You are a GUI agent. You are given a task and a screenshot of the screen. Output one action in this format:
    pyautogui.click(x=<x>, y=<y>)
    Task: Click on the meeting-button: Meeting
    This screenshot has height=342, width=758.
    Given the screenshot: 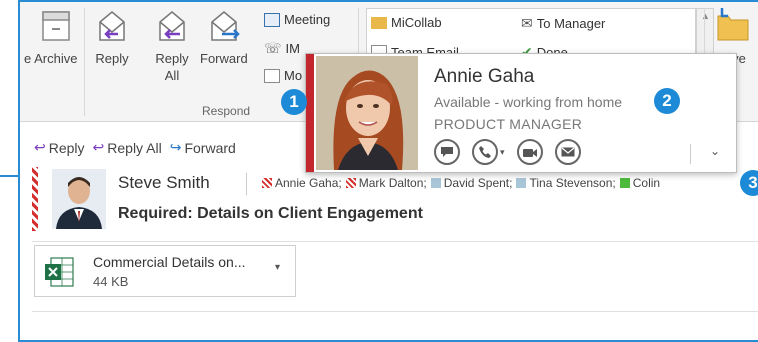 What is the action you would take?
    pyautogui.click(x=297, y=19)
    